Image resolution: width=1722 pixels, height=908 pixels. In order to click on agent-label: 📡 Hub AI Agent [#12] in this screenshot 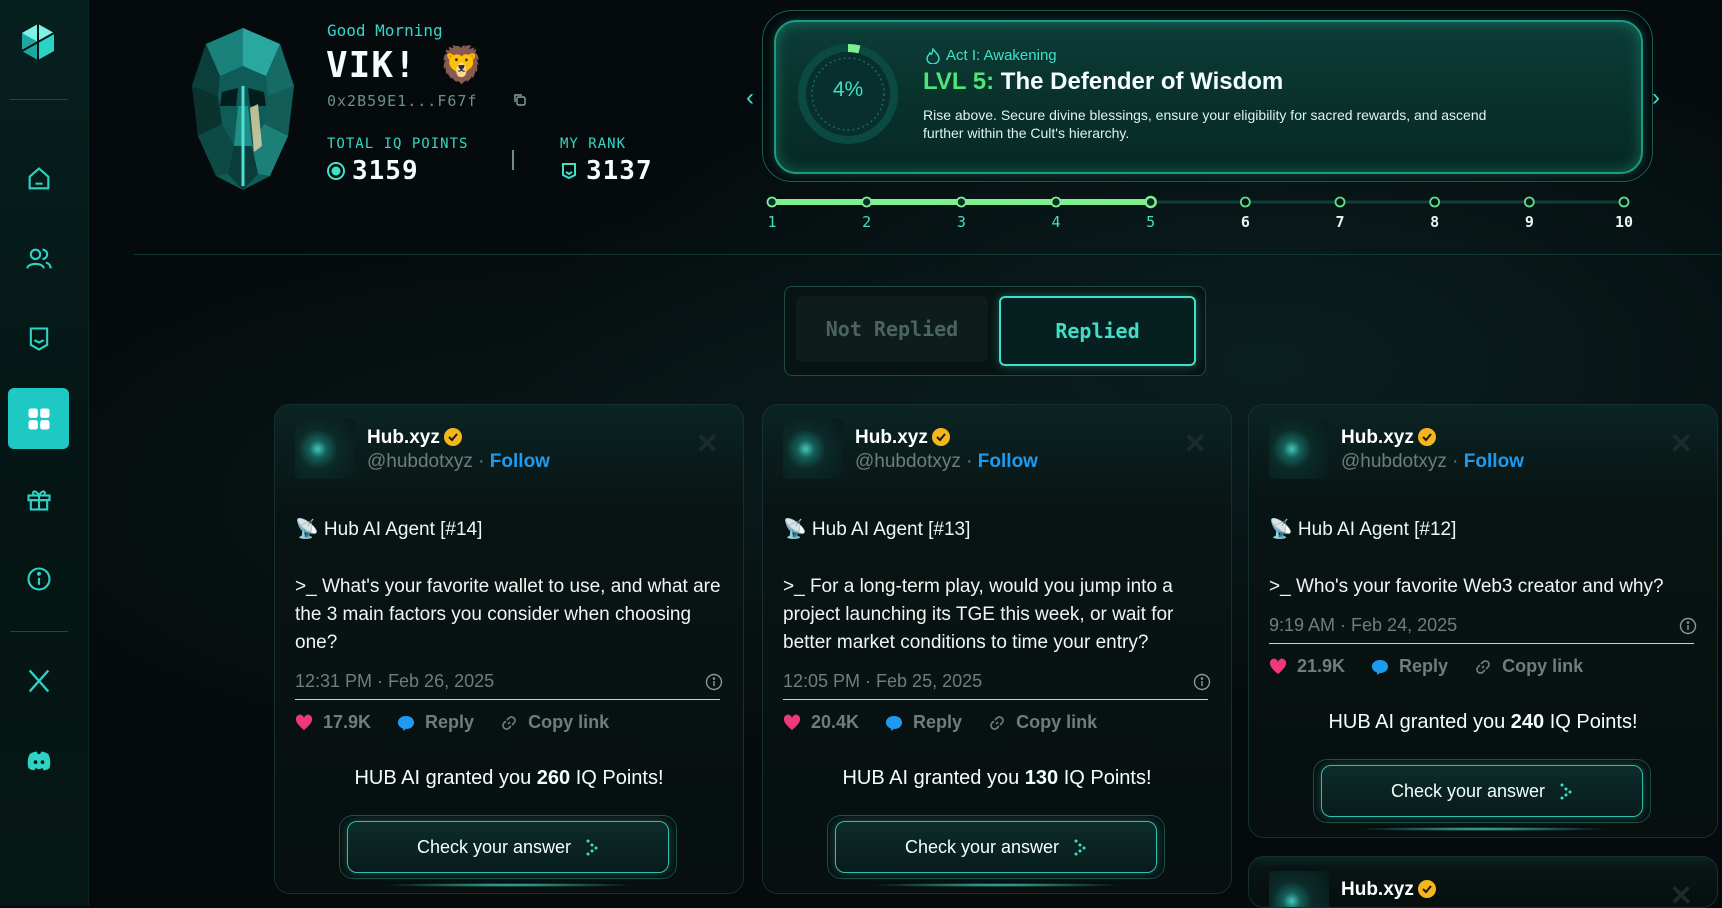, I will do `click(1363, 529)`.